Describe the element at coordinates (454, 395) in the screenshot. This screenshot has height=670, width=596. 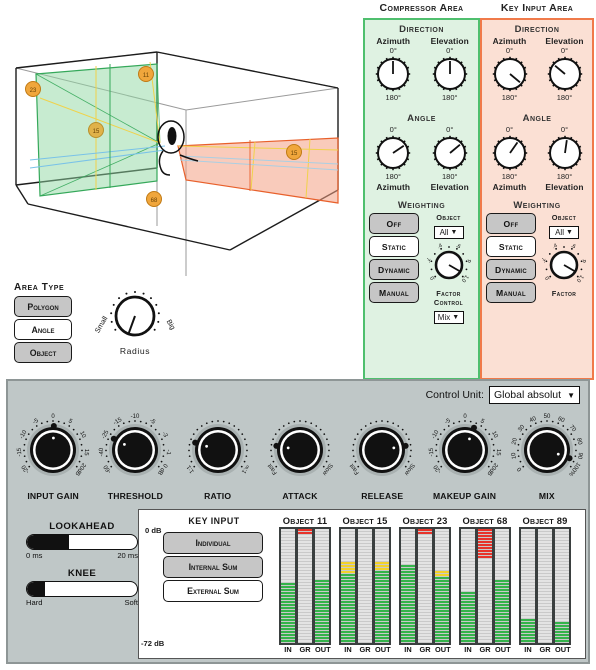
I see `control-unit-label: Control Unit:` at that location.